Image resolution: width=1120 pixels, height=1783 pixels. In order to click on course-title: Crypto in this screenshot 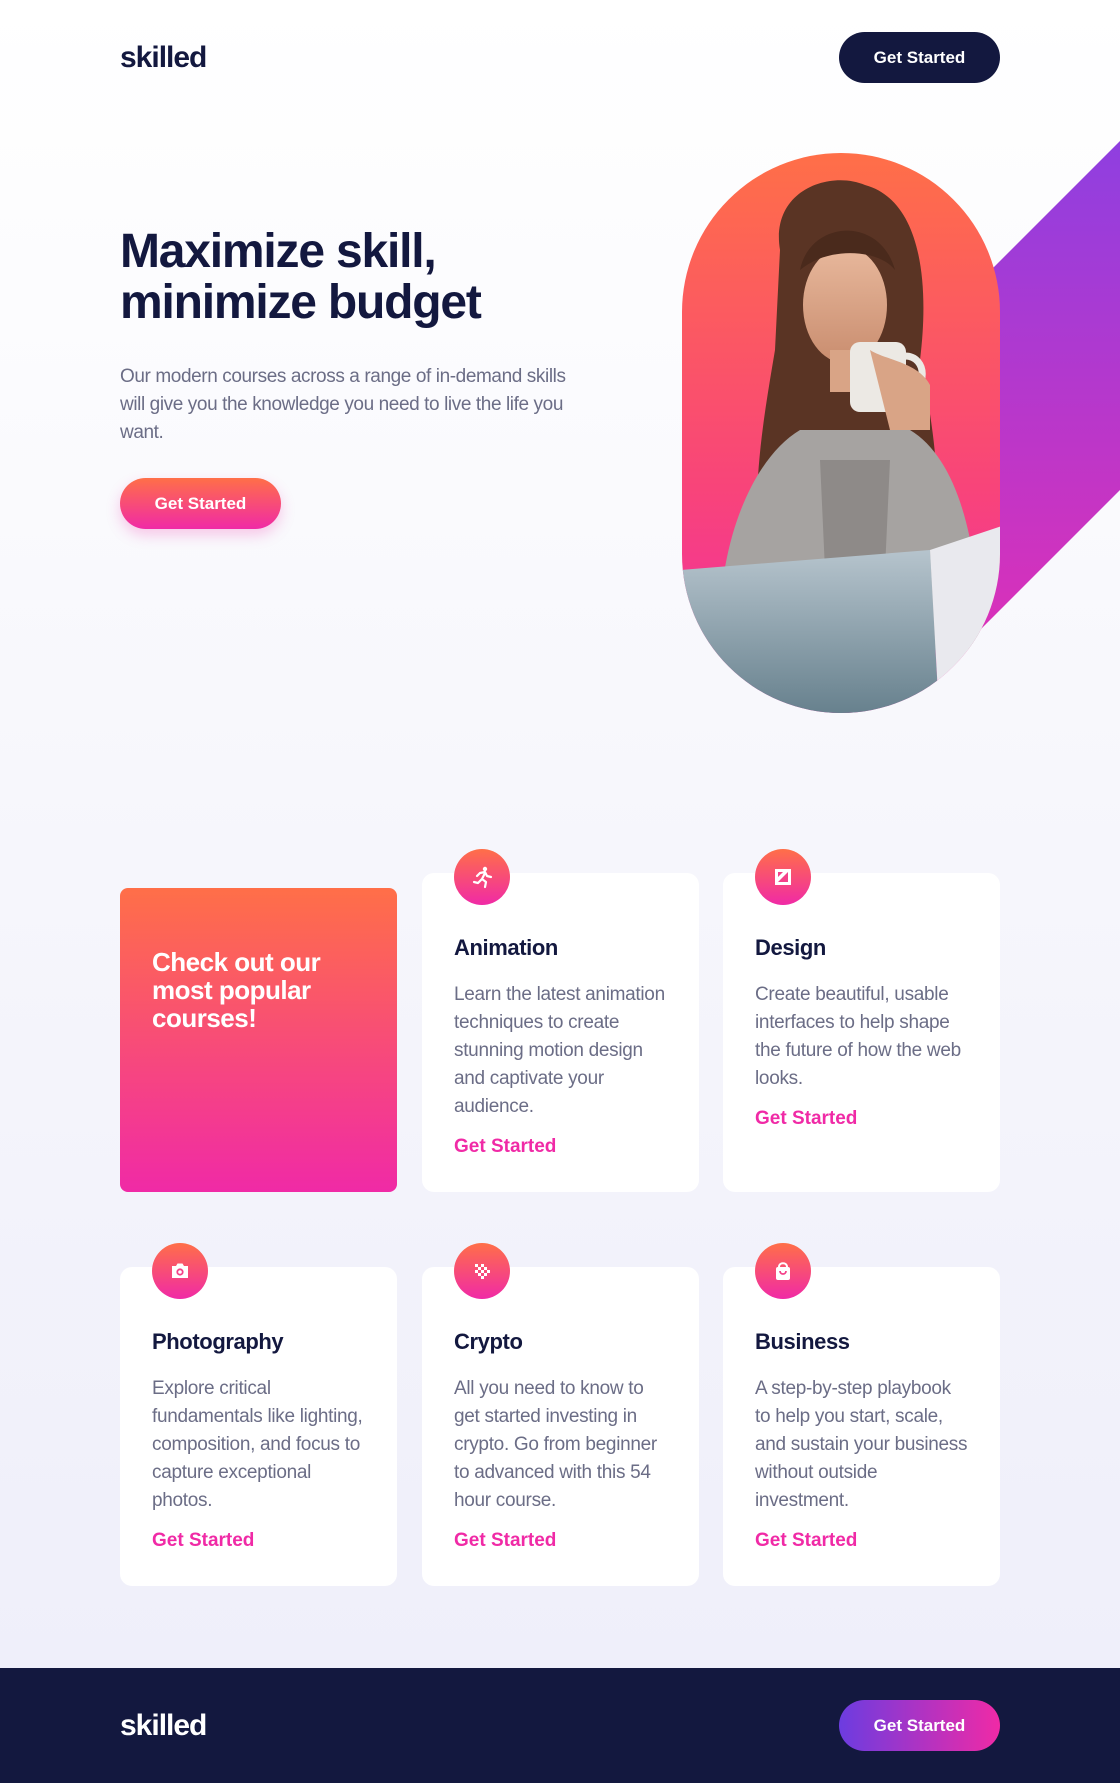, I will do `click(488, 1341)`.